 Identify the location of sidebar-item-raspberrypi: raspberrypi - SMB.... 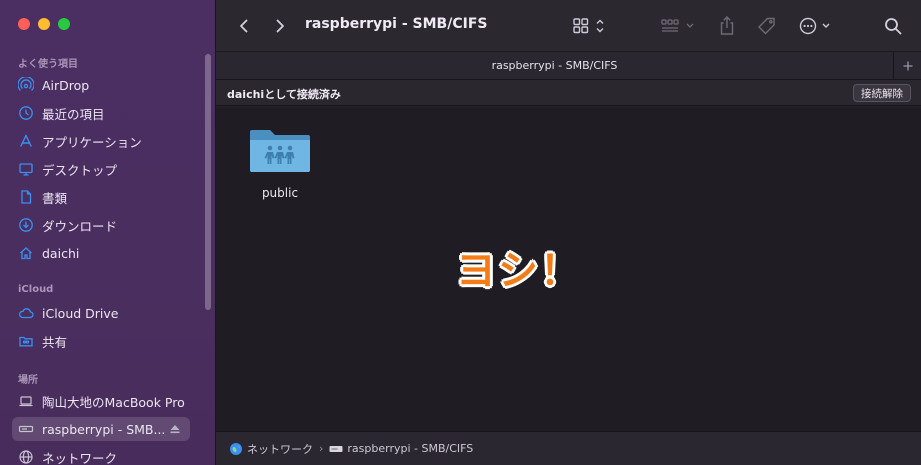
(101, 429).